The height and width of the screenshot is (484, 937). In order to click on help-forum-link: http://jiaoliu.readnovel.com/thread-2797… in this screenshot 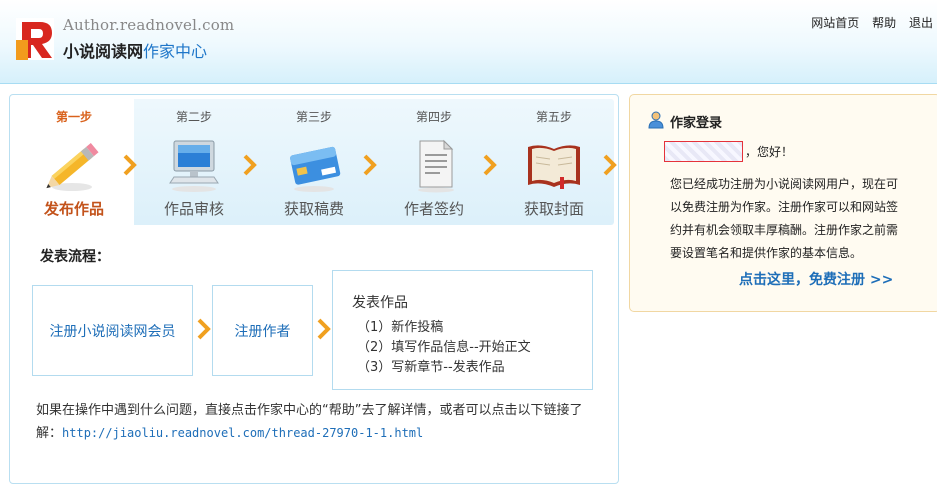, I will do `click(242, 433)`.